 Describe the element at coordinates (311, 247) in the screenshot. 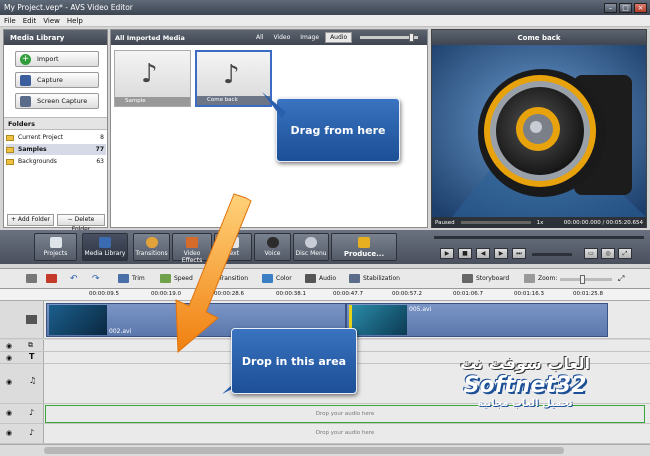

I see `disc-menu-button: Disc Menu` at that location.